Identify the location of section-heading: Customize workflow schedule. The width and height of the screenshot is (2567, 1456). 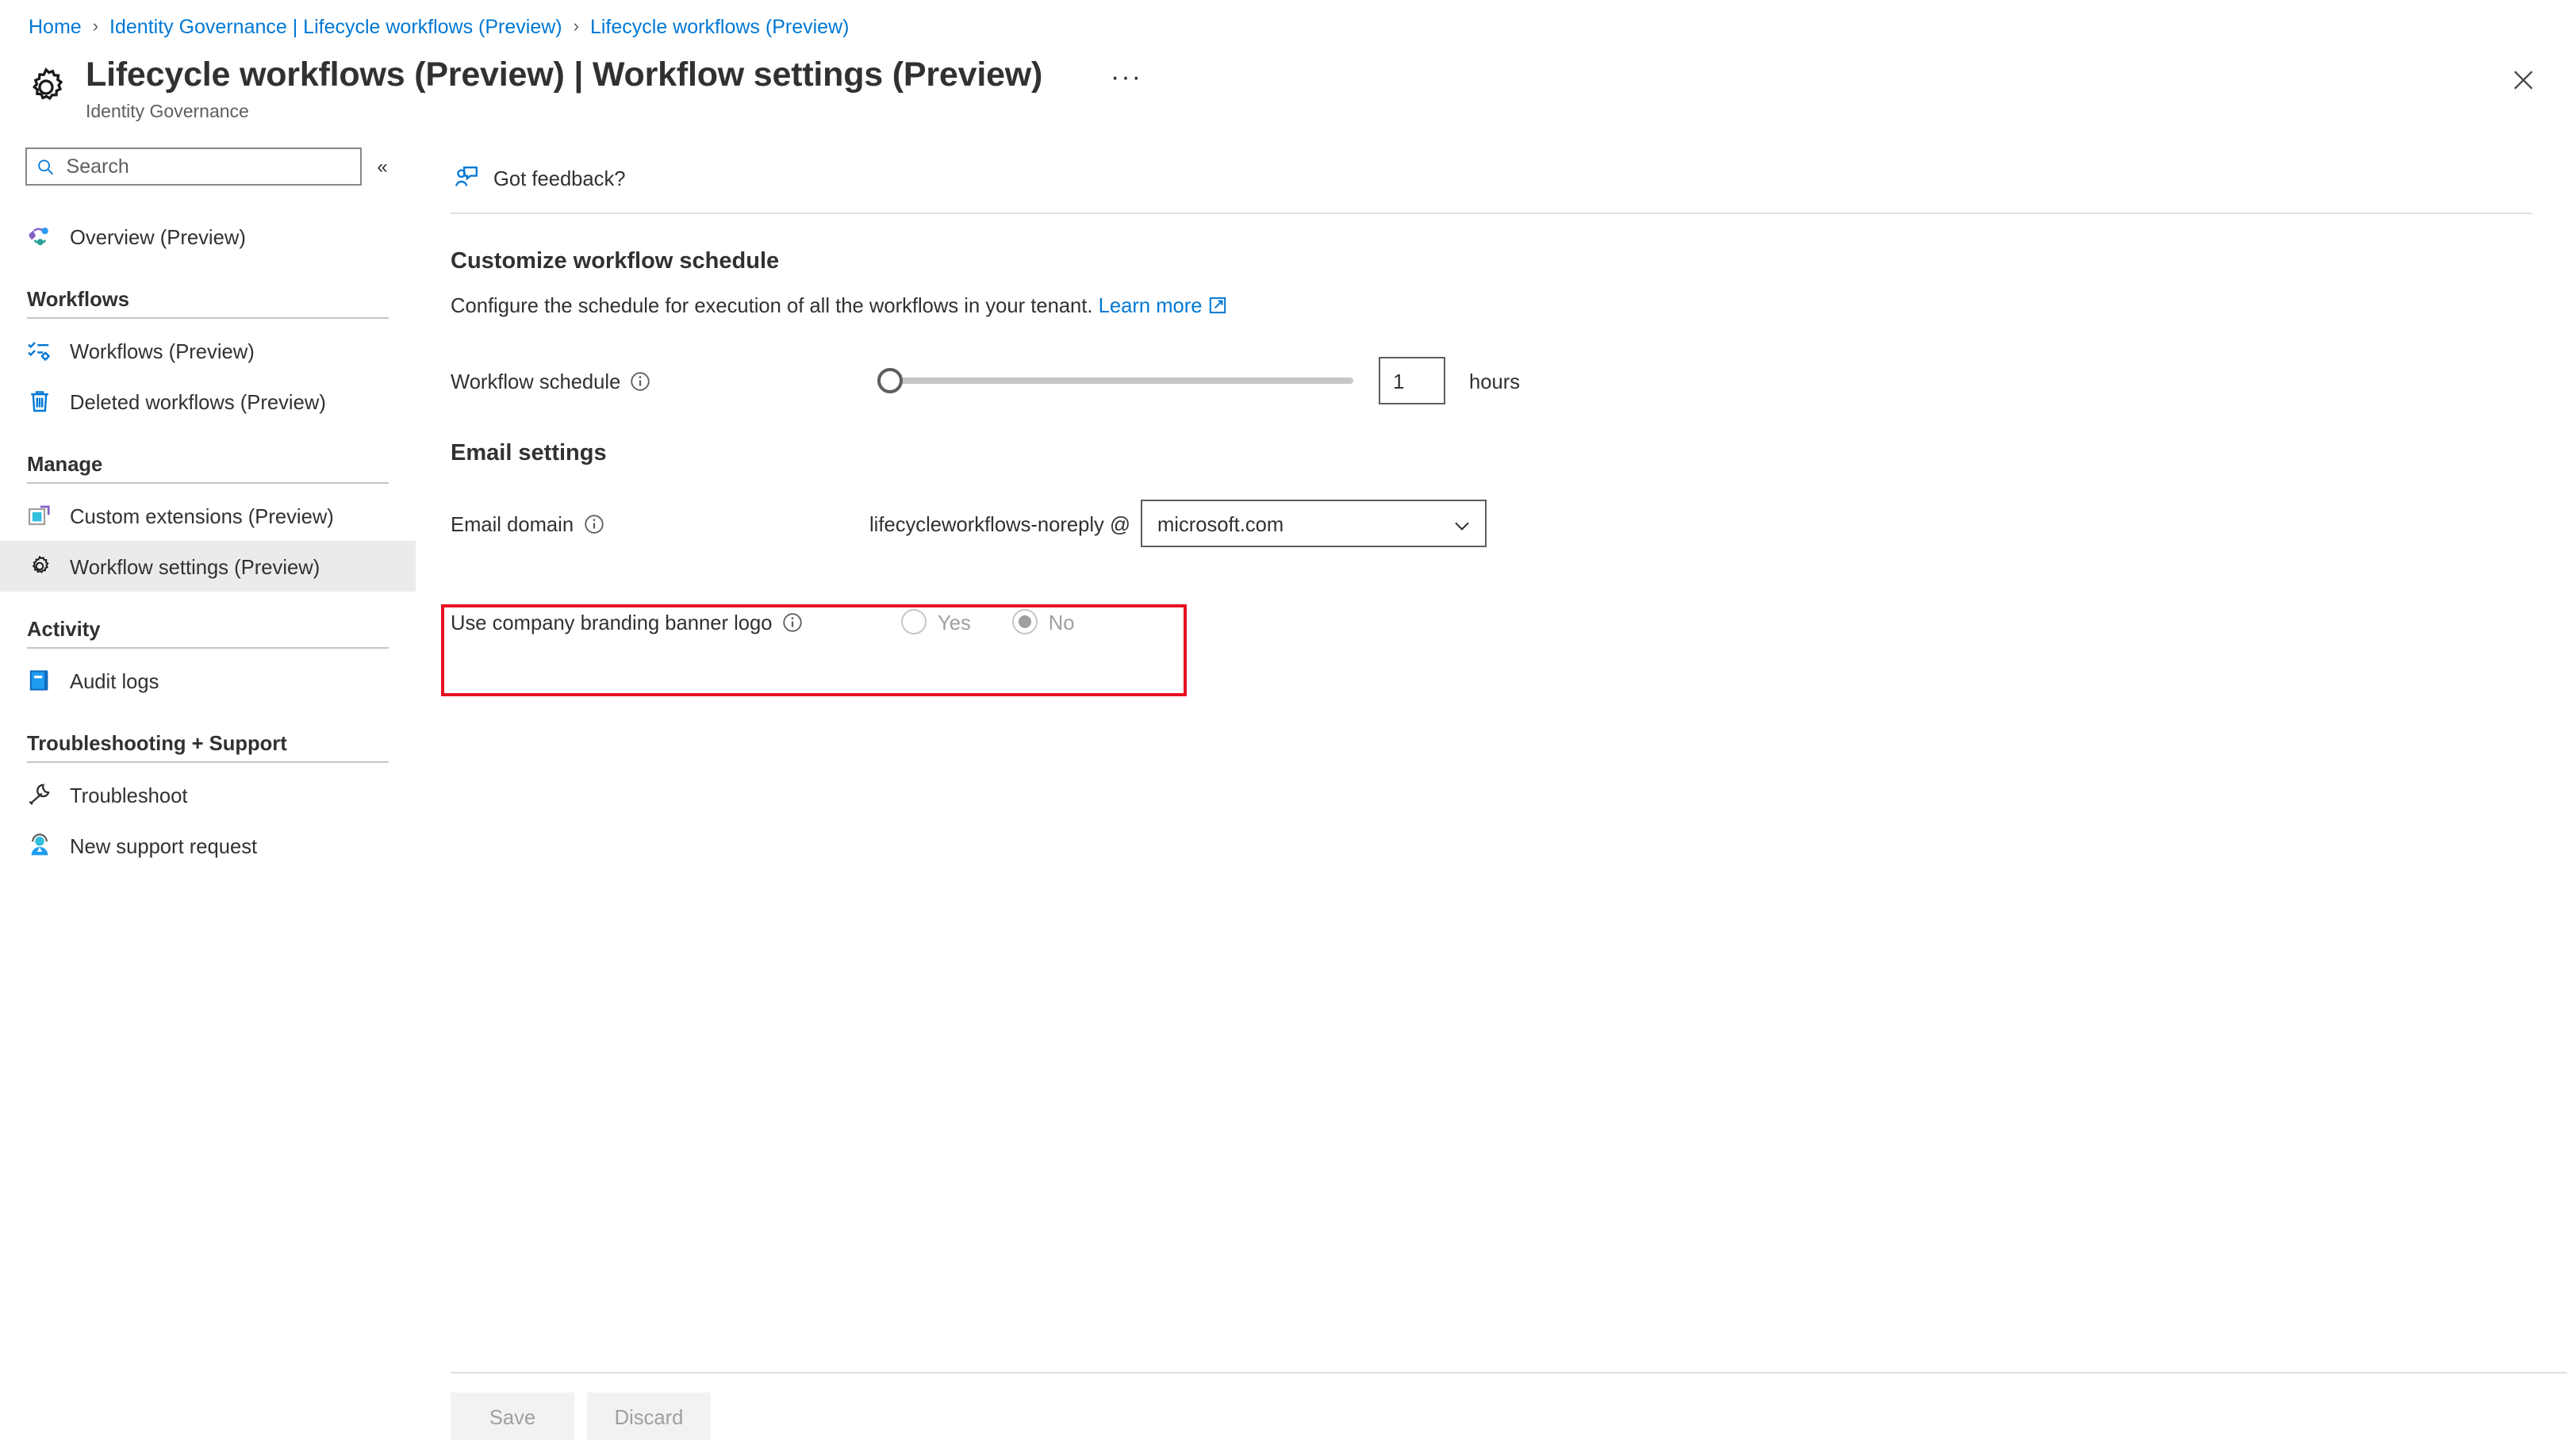
(615, 261).